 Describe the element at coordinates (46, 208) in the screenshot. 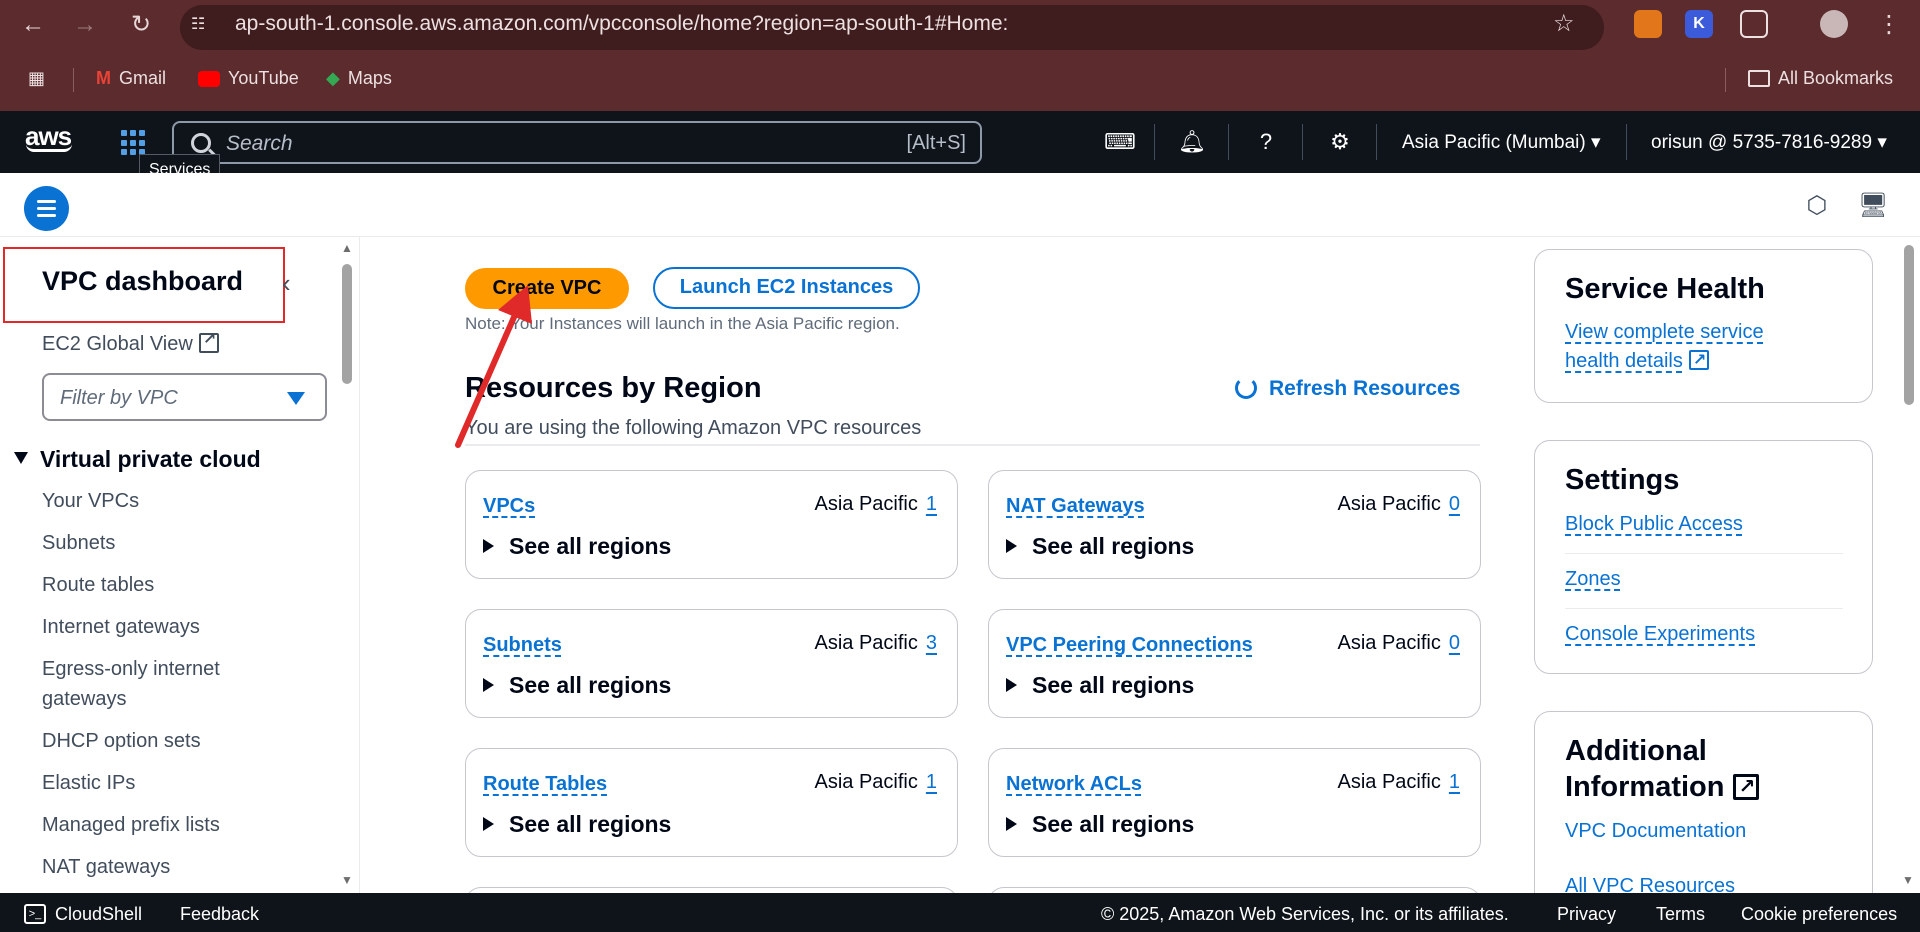

I see `side-nav-toggle-icon` at that location.